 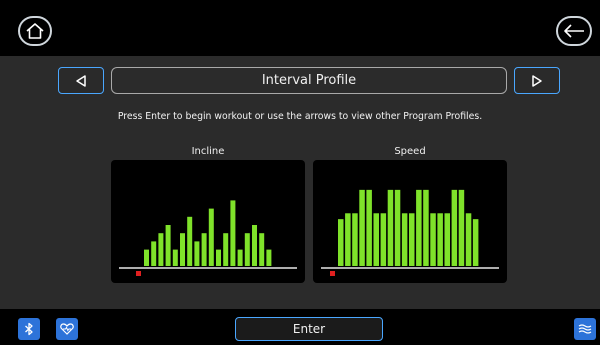 I want to click on fan-button, so click(x=585, y=329).